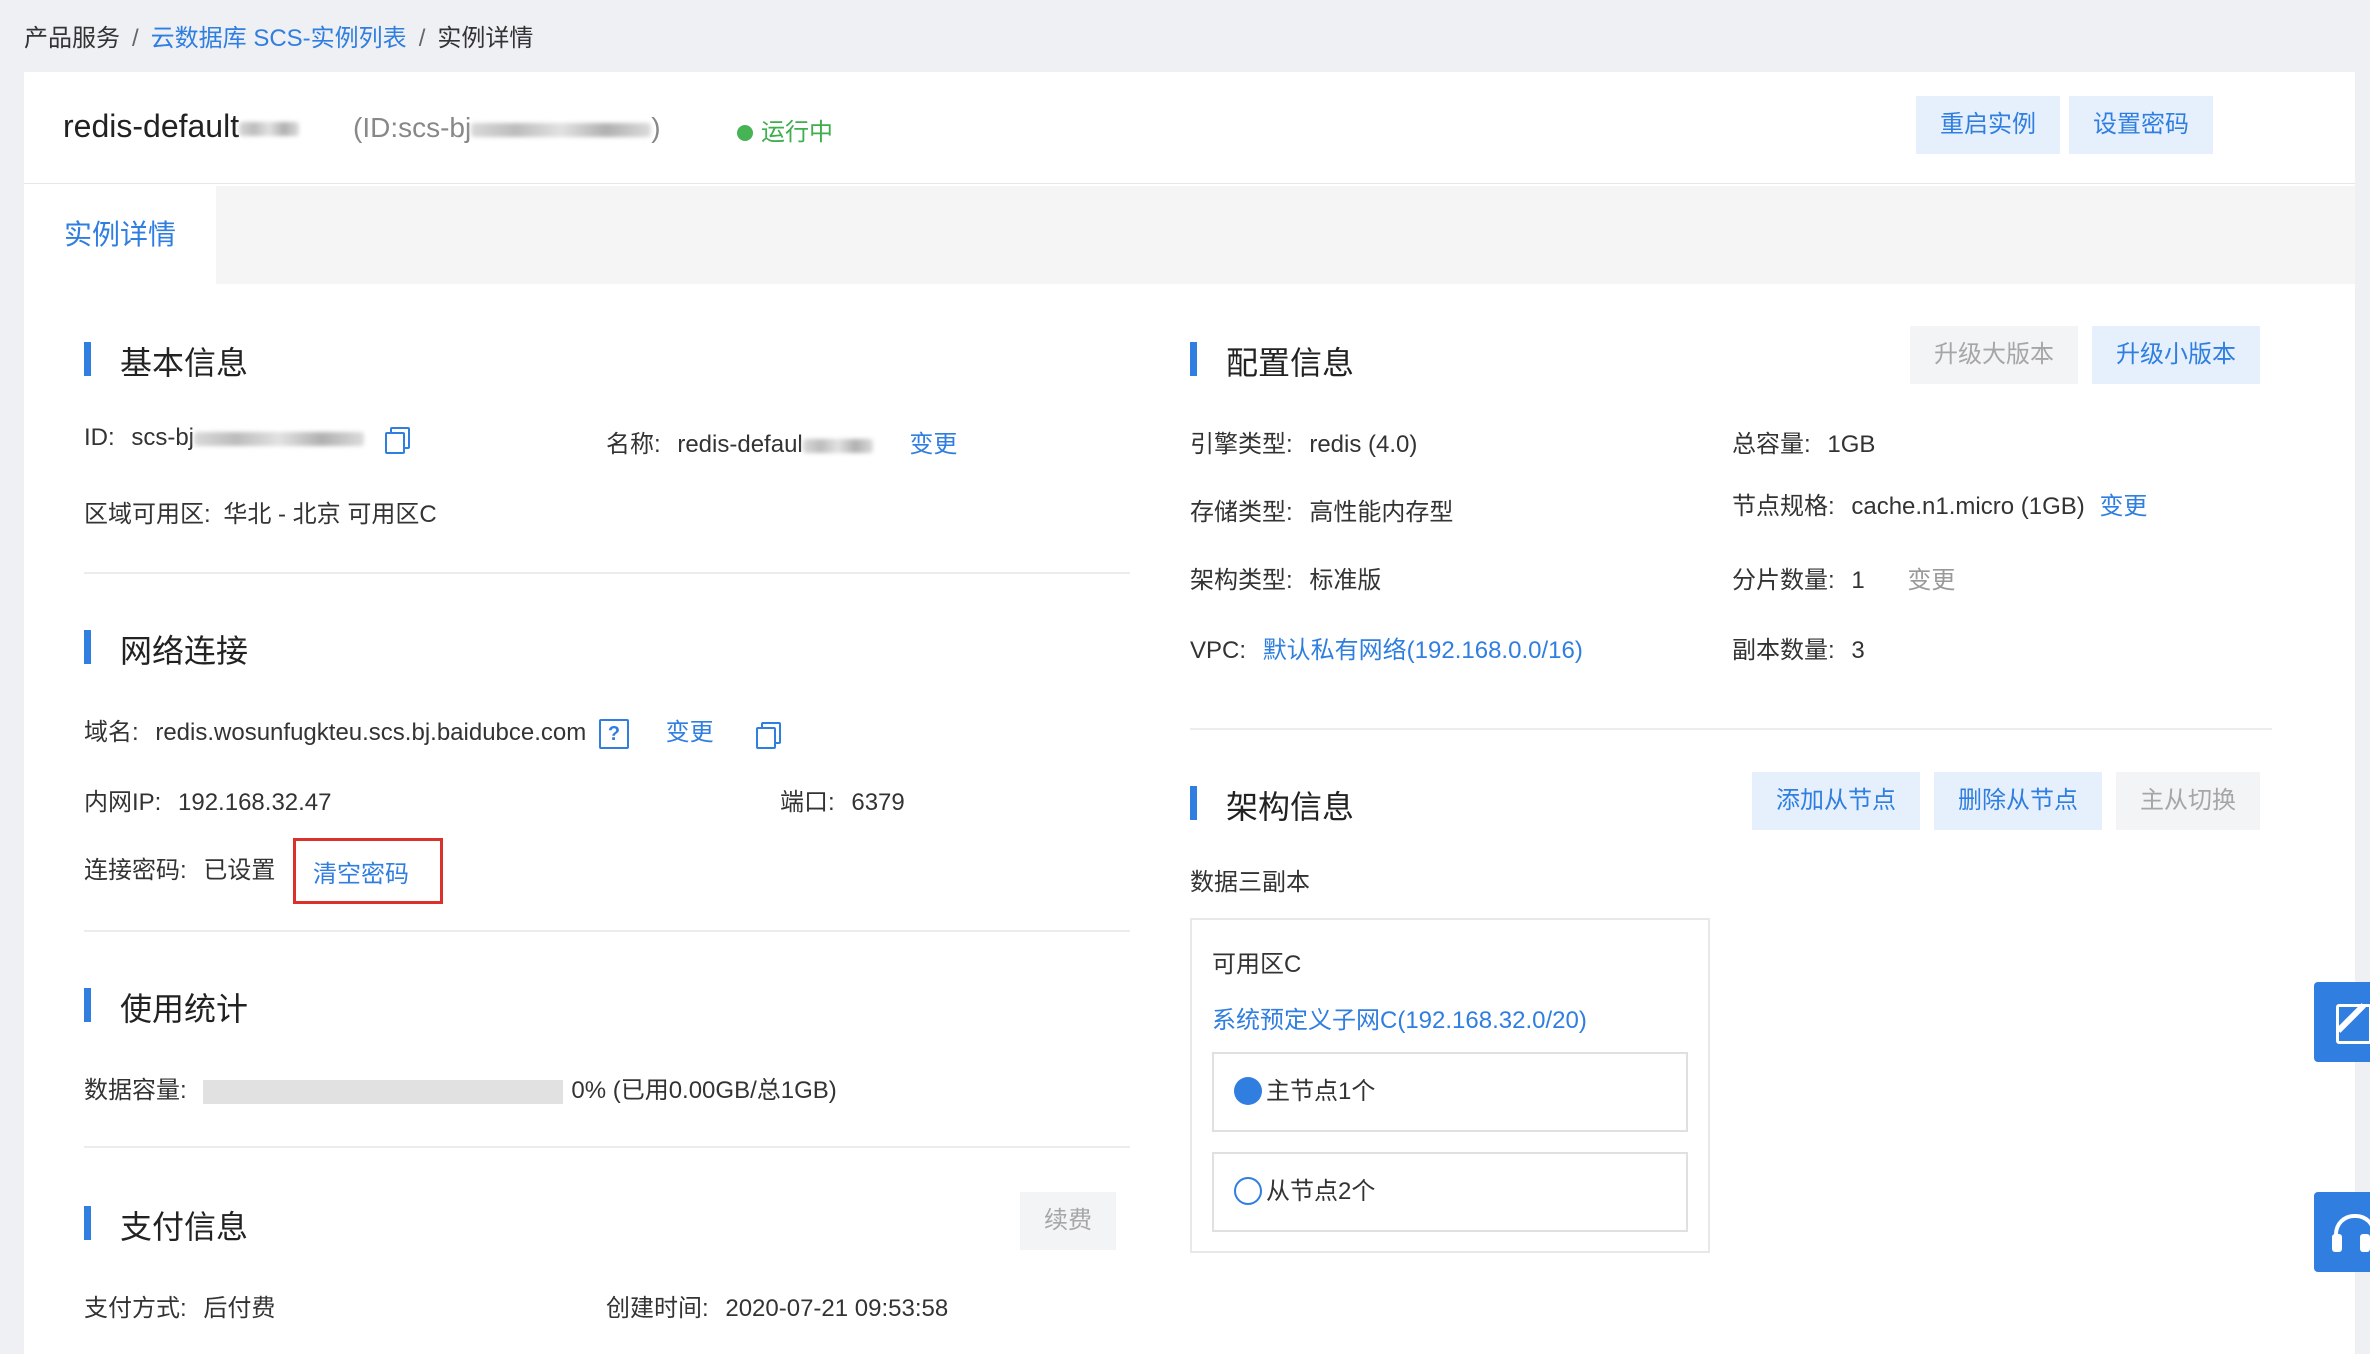  What do you see at coordinates (1257, 964) in the screenshot?
I see `zone-name: 可用区C` at bounding box center [1257, 964].